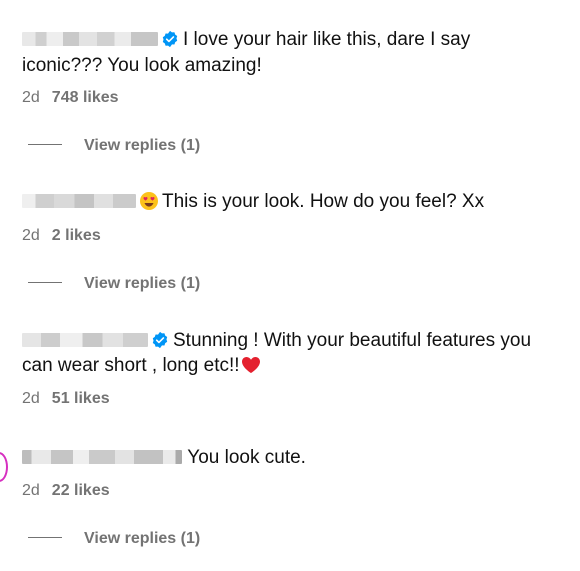 Image resolution: width=580 pixels, height=571 pixels. I want to click on comment-line: I love your hair like this, dare I say, so click(246, 40).